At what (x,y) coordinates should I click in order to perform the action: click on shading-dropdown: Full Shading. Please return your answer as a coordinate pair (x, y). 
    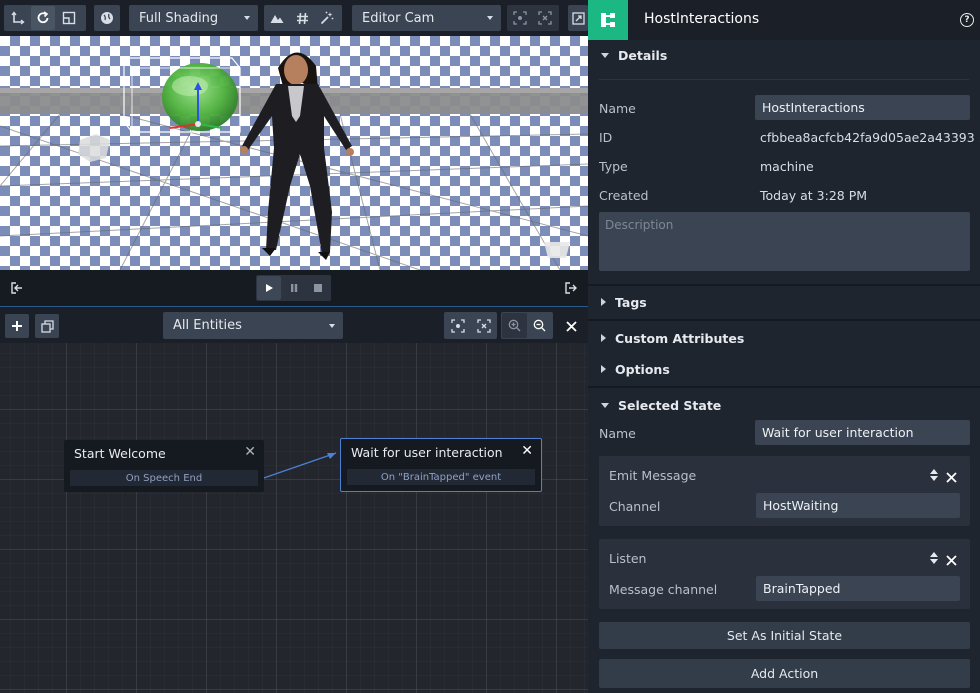
    Looking at the image, I should click on (193, 18).